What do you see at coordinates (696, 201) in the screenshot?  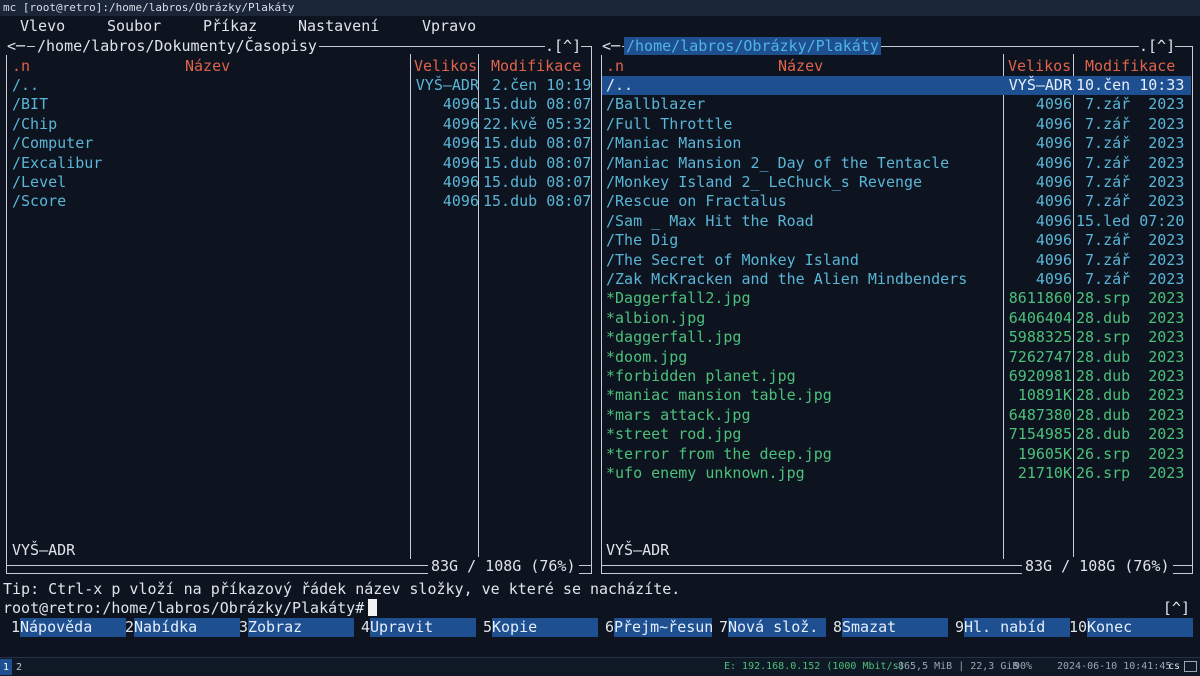 I see `file-name: /Rescue on Fractalus` at bounding box center [696, 201].